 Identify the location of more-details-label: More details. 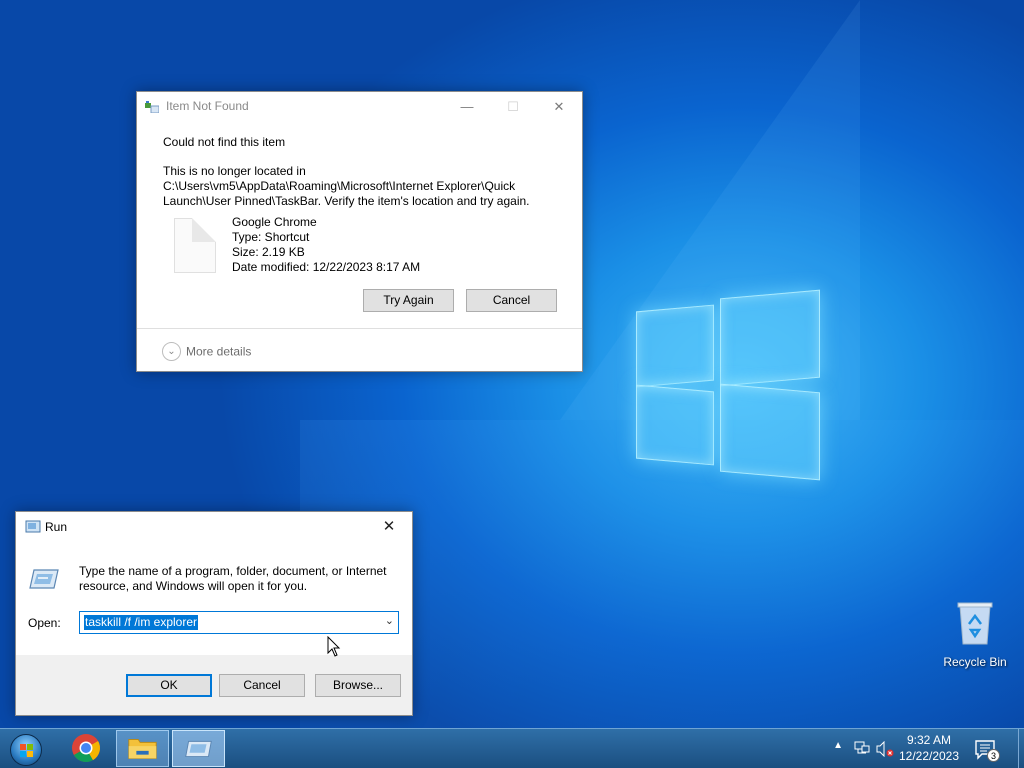
(219, 351).